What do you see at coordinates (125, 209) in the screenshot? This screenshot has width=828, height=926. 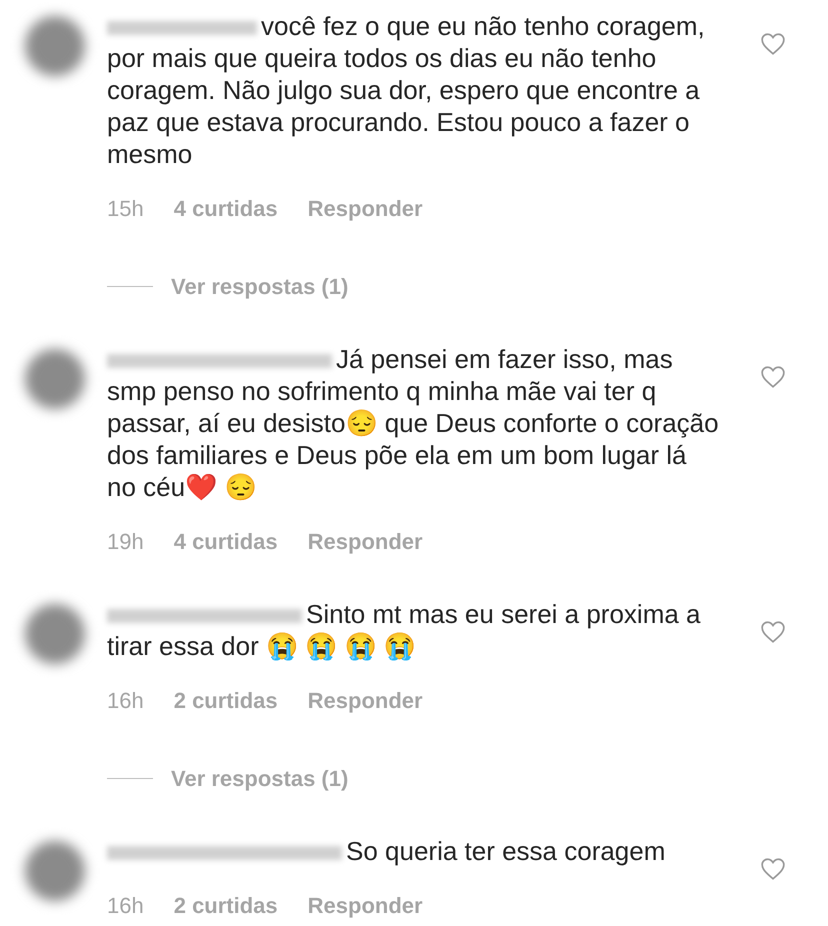 I see `comment-time: 15h` at bounding box center [125, 209].